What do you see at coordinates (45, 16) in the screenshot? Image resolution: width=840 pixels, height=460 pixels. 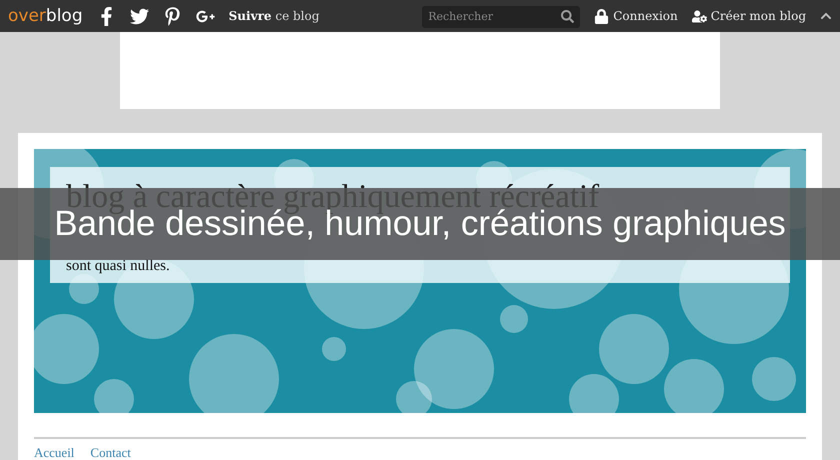 I see `overblog-logo: overblog` at bounding box center [45, 16].